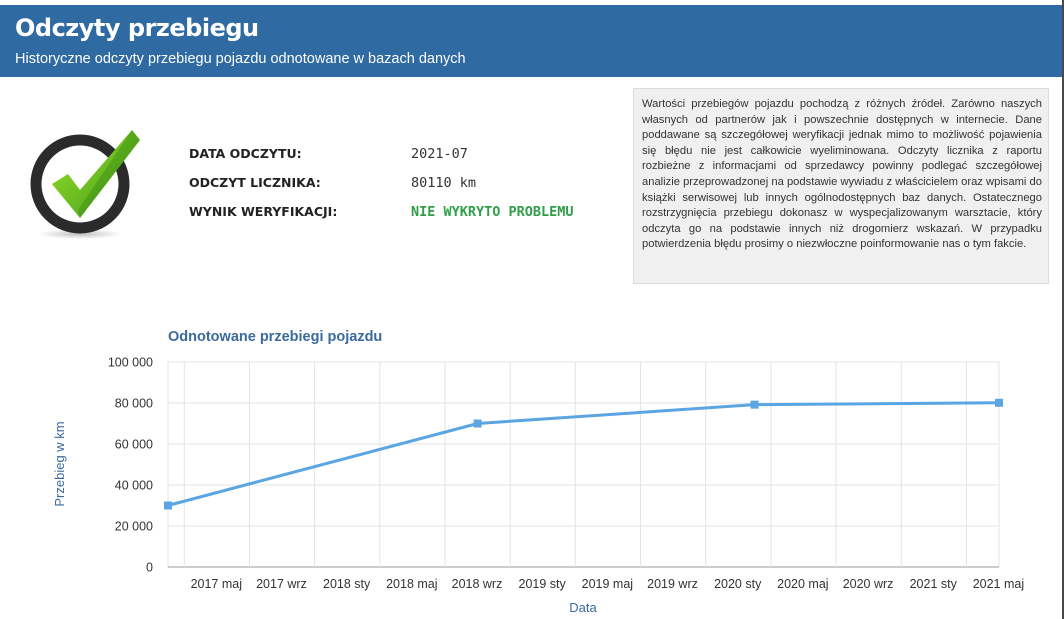 The height and width of the screenshot is (619, 1064). I want to click on x-tick-label: 2019 sty, so click(543, 584).